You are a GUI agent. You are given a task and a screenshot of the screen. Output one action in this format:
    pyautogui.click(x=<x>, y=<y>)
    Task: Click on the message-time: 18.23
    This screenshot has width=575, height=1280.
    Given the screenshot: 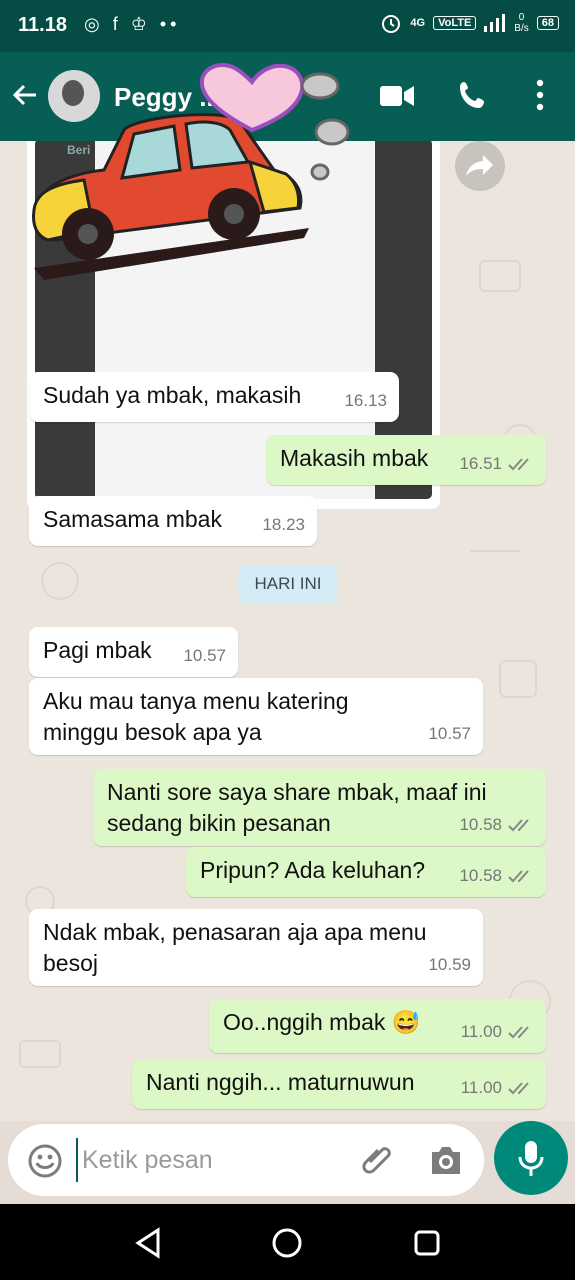 What is the action you would take?
    pyautogui.click(x=283, y=524)
    